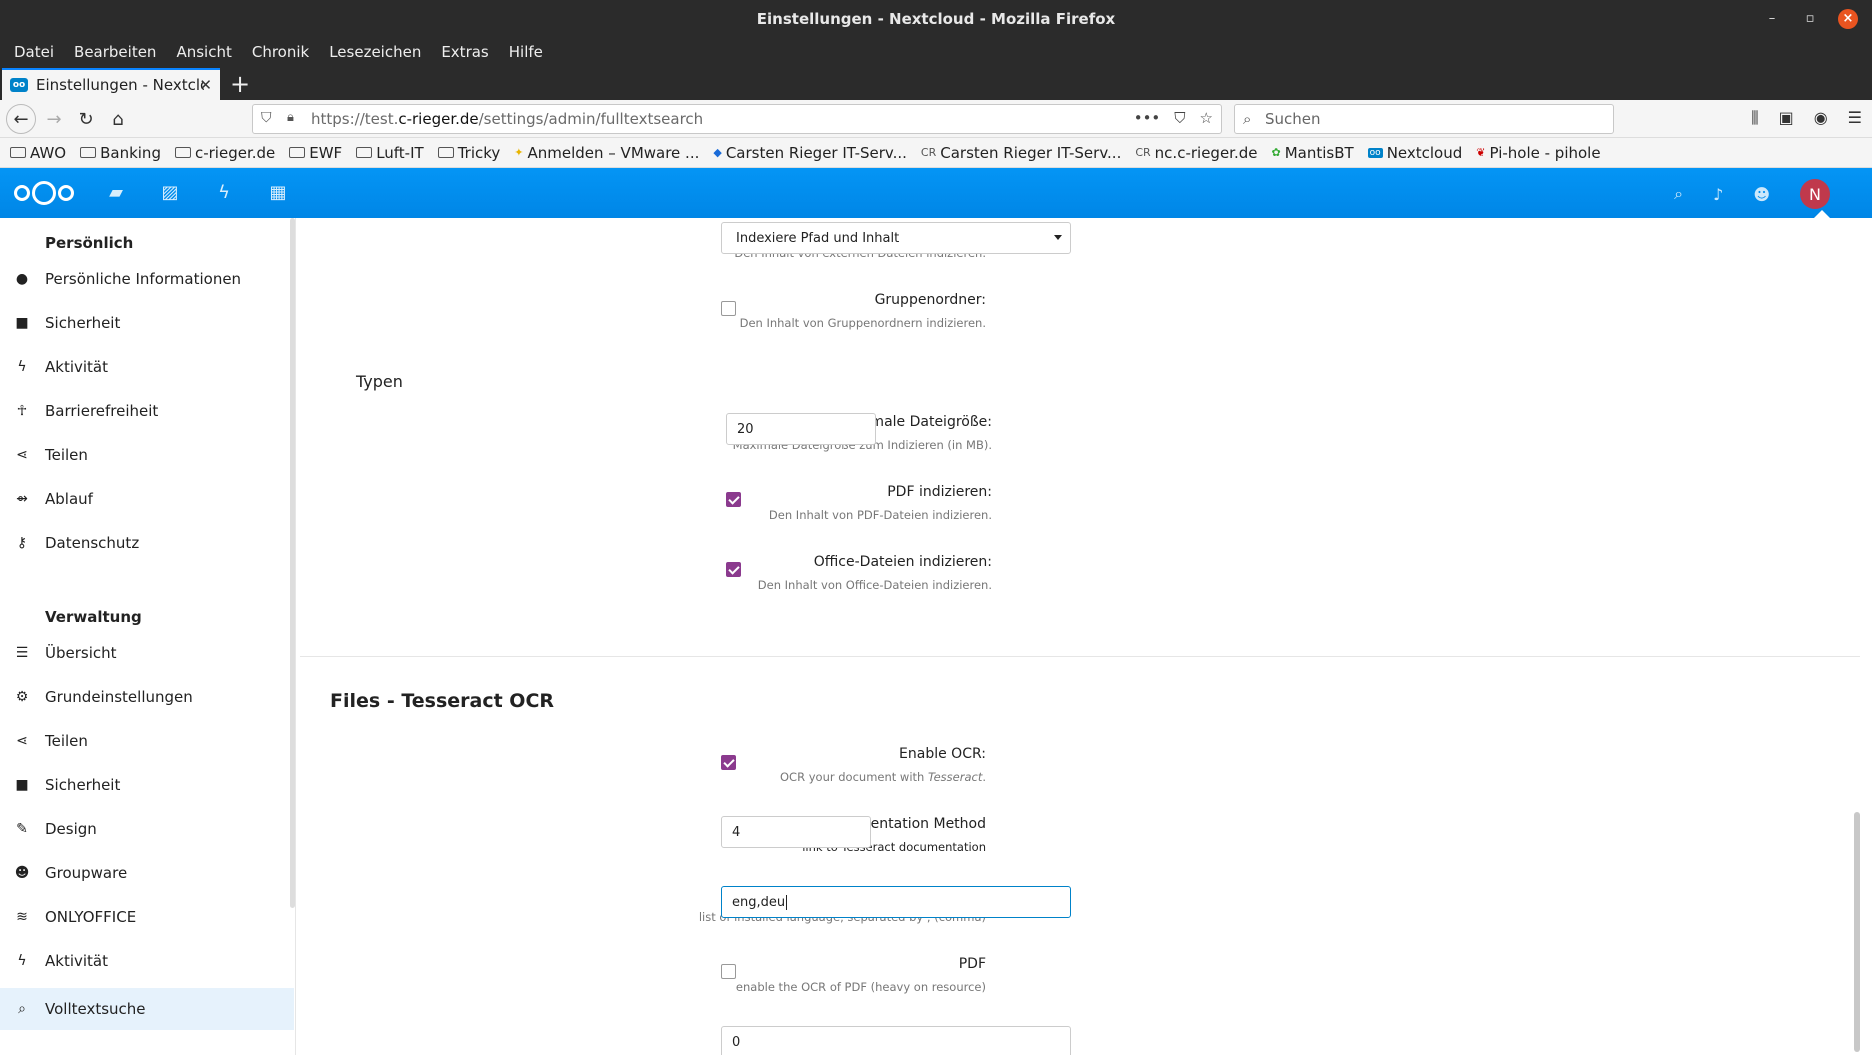  I want to click on search-placeholder: Suchen, so click(1293, 119).